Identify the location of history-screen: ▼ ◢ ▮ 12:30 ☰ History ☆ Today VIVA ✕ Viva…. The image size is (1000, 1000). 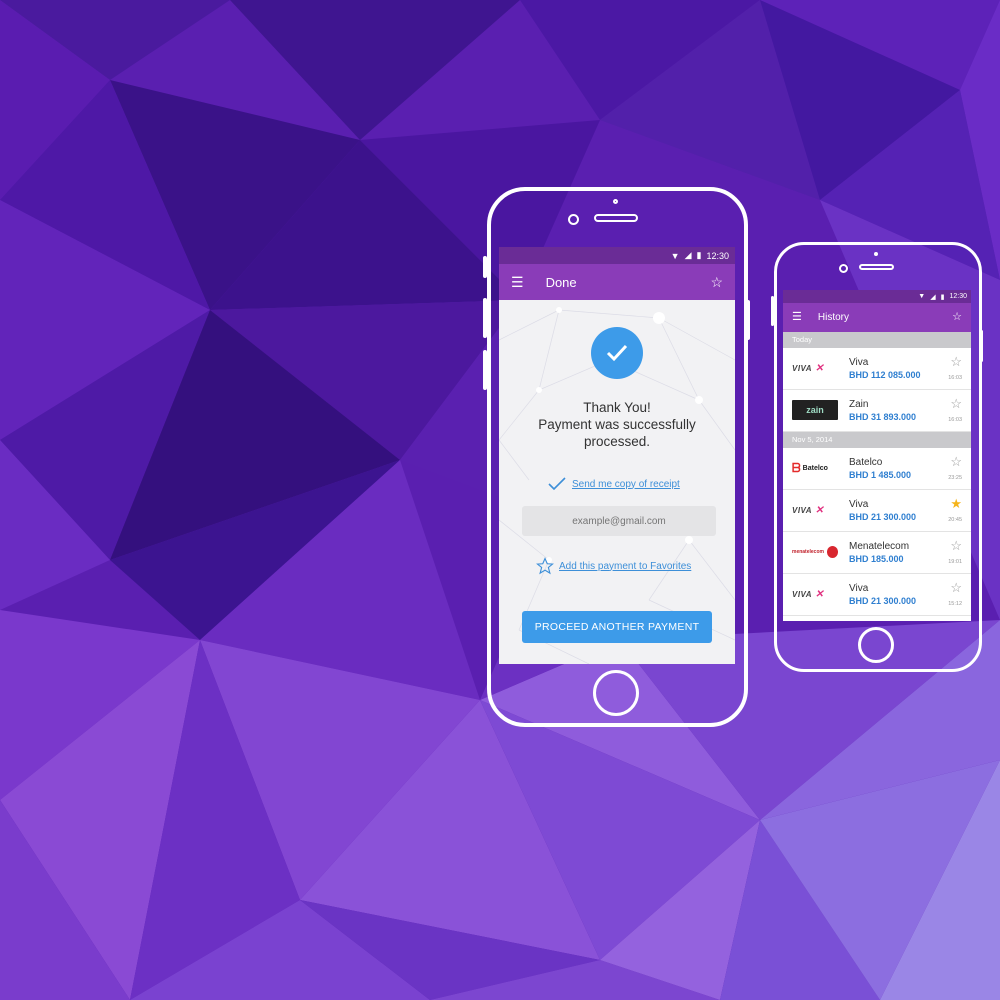
(877, 455).